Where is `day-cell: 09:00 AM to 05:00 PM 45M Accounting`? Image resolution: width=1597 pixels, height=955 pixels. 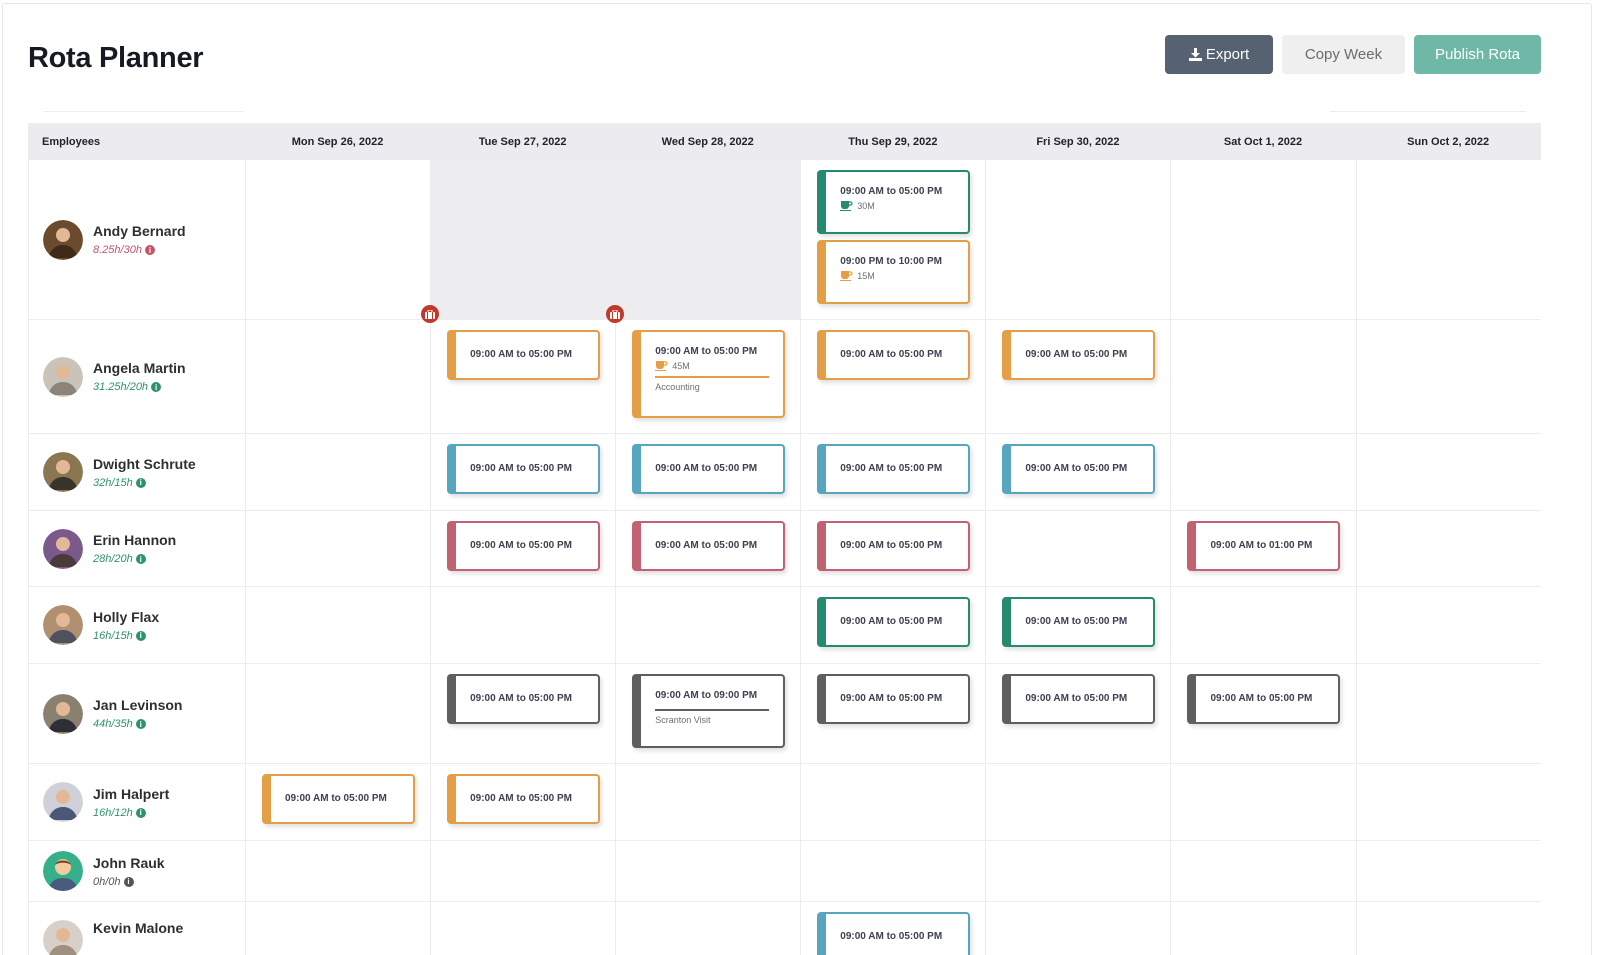
day-cell: 09:00 AM to 05:00 PM 45M Accounting is located at coordinates (707, 376).